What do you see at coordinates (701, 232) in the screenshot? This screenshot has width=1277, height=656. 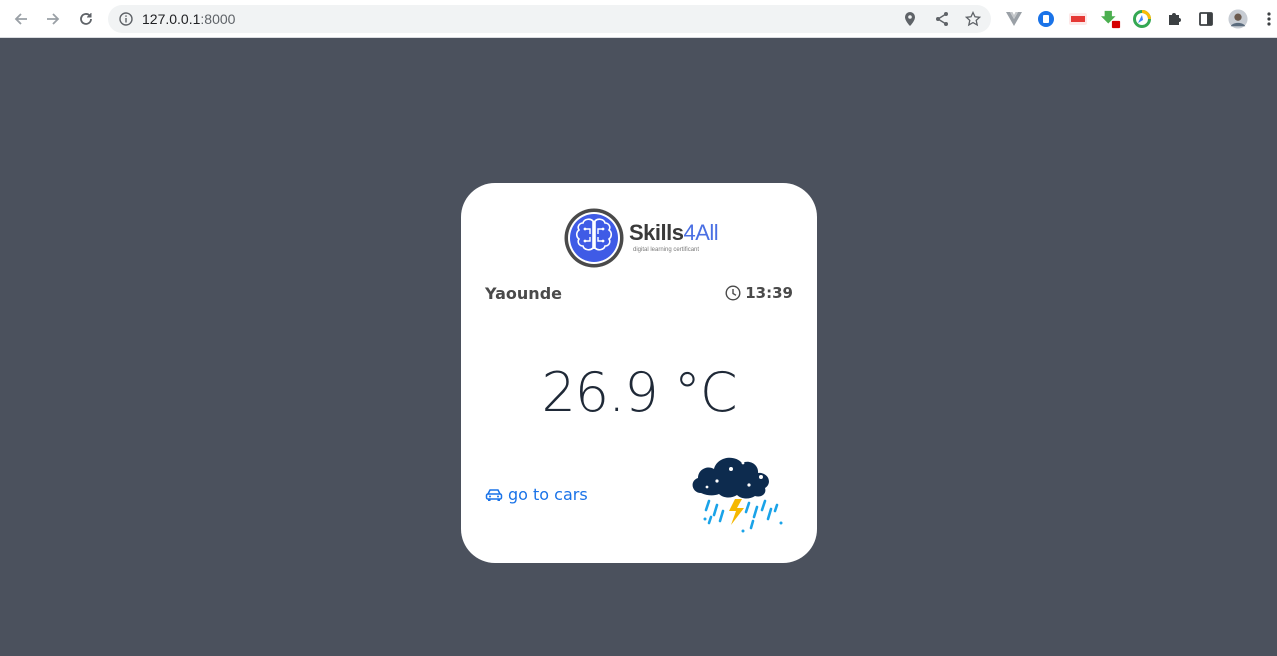 I see `logo-name-accent: 4All` at bounding box center [701, 232].